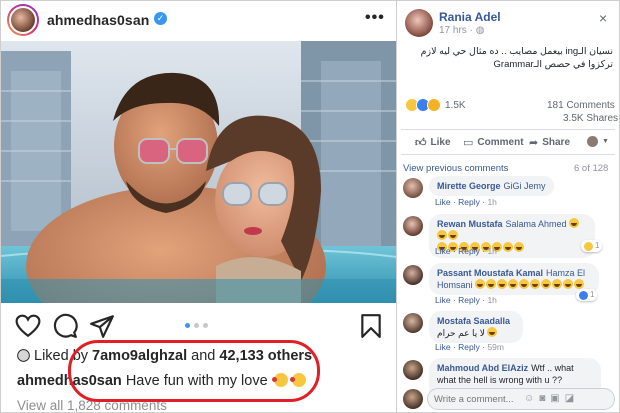  I want to click on caption-username: ahmedhas0san, so click(69, 381).